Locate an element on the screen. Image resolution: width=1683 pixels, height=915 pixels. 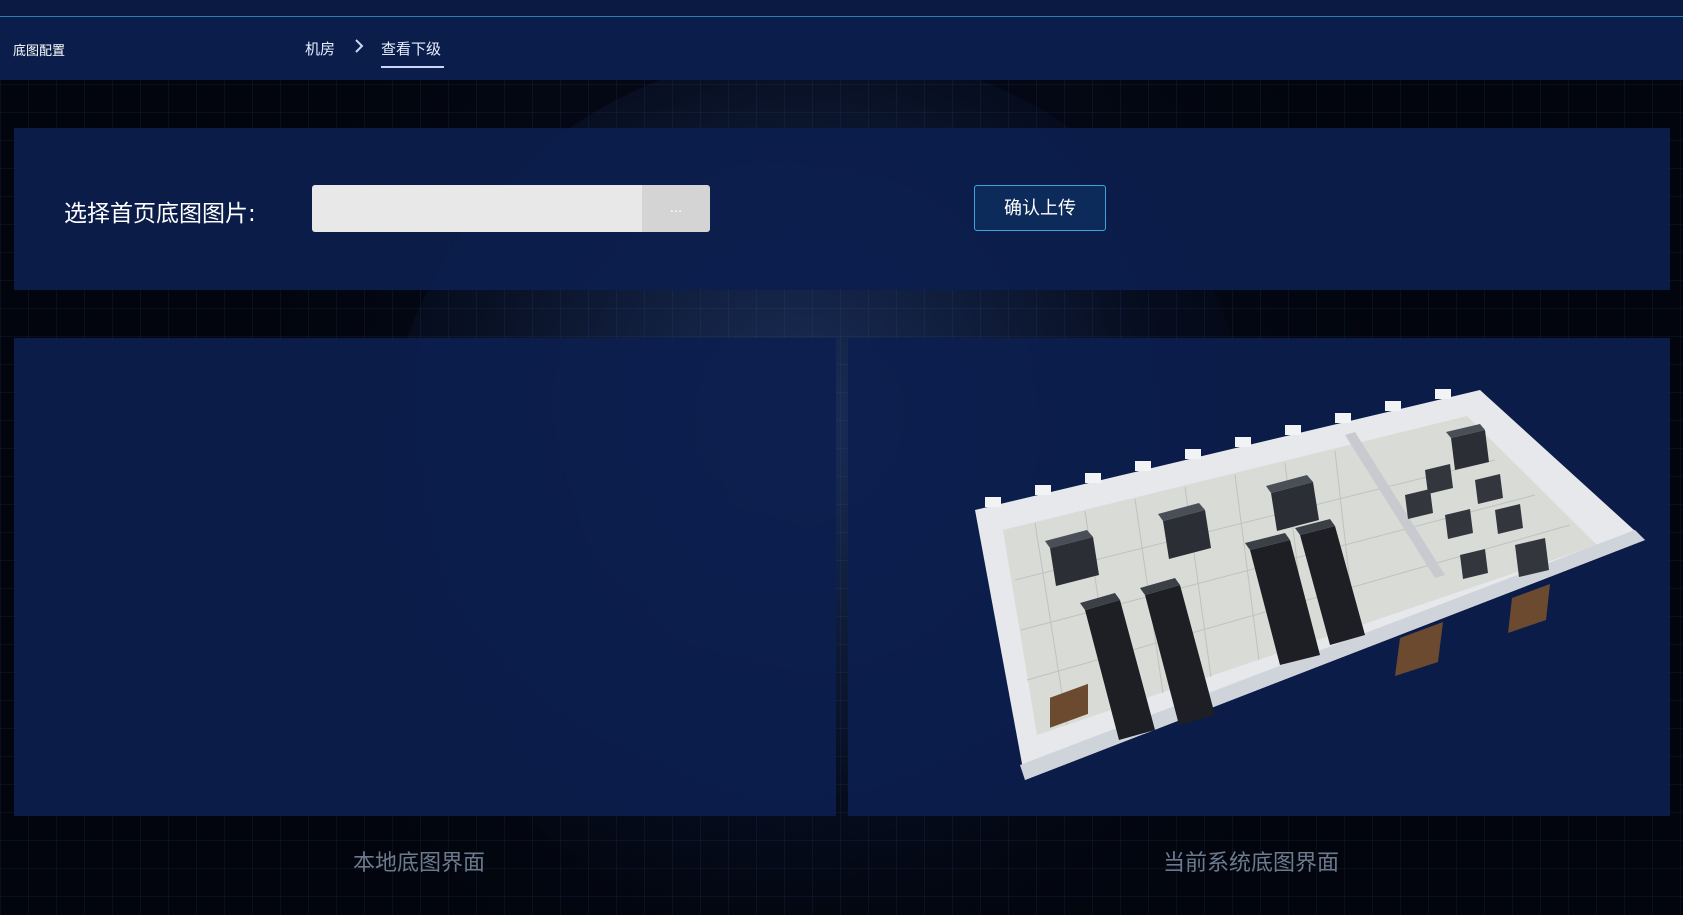
local-preview-caption: 本地底图界面 is located at coordinates (419, 863).